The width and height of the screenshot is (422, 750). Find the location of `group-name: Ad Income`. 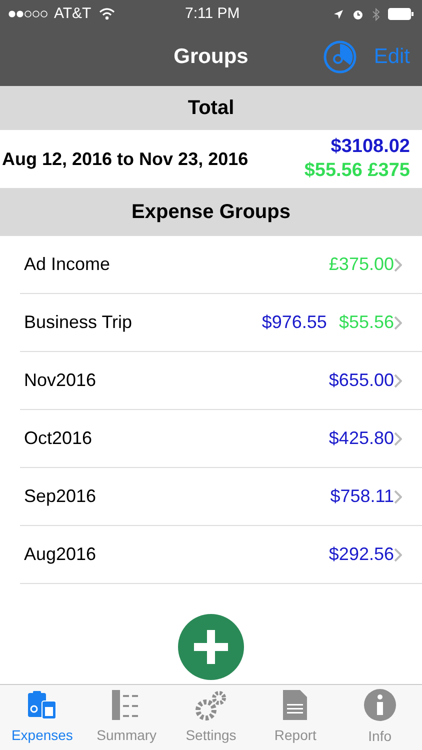

group-name: Ad Income is located at coordinates (65, 264).